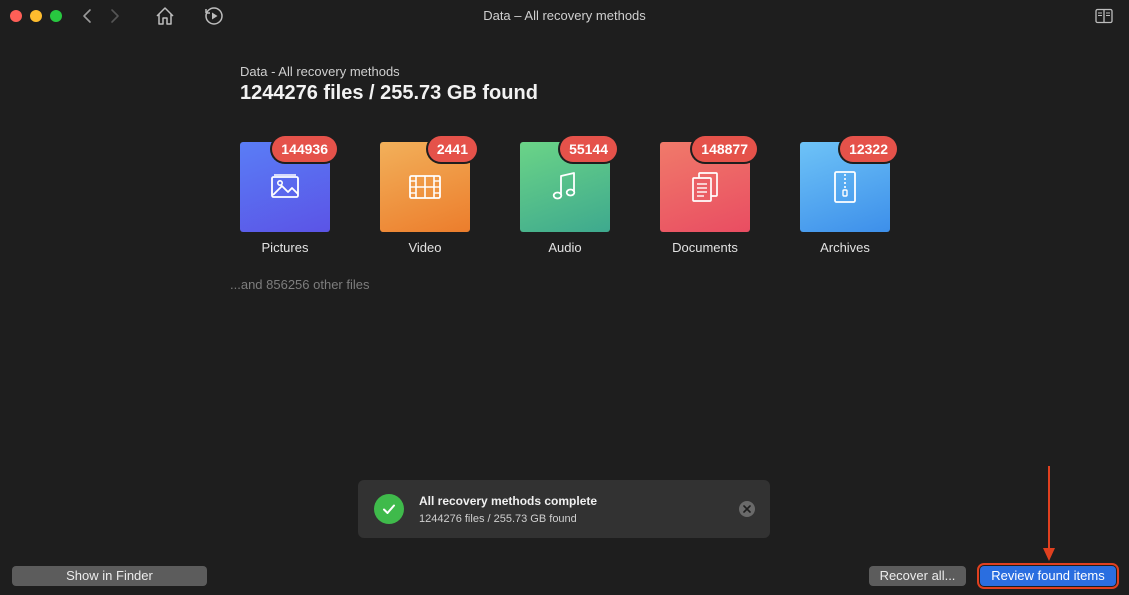 The width and height of the screenshot is (1129, 595). I want to click on notification-title: All recovery methods complete, so click(508, 501).